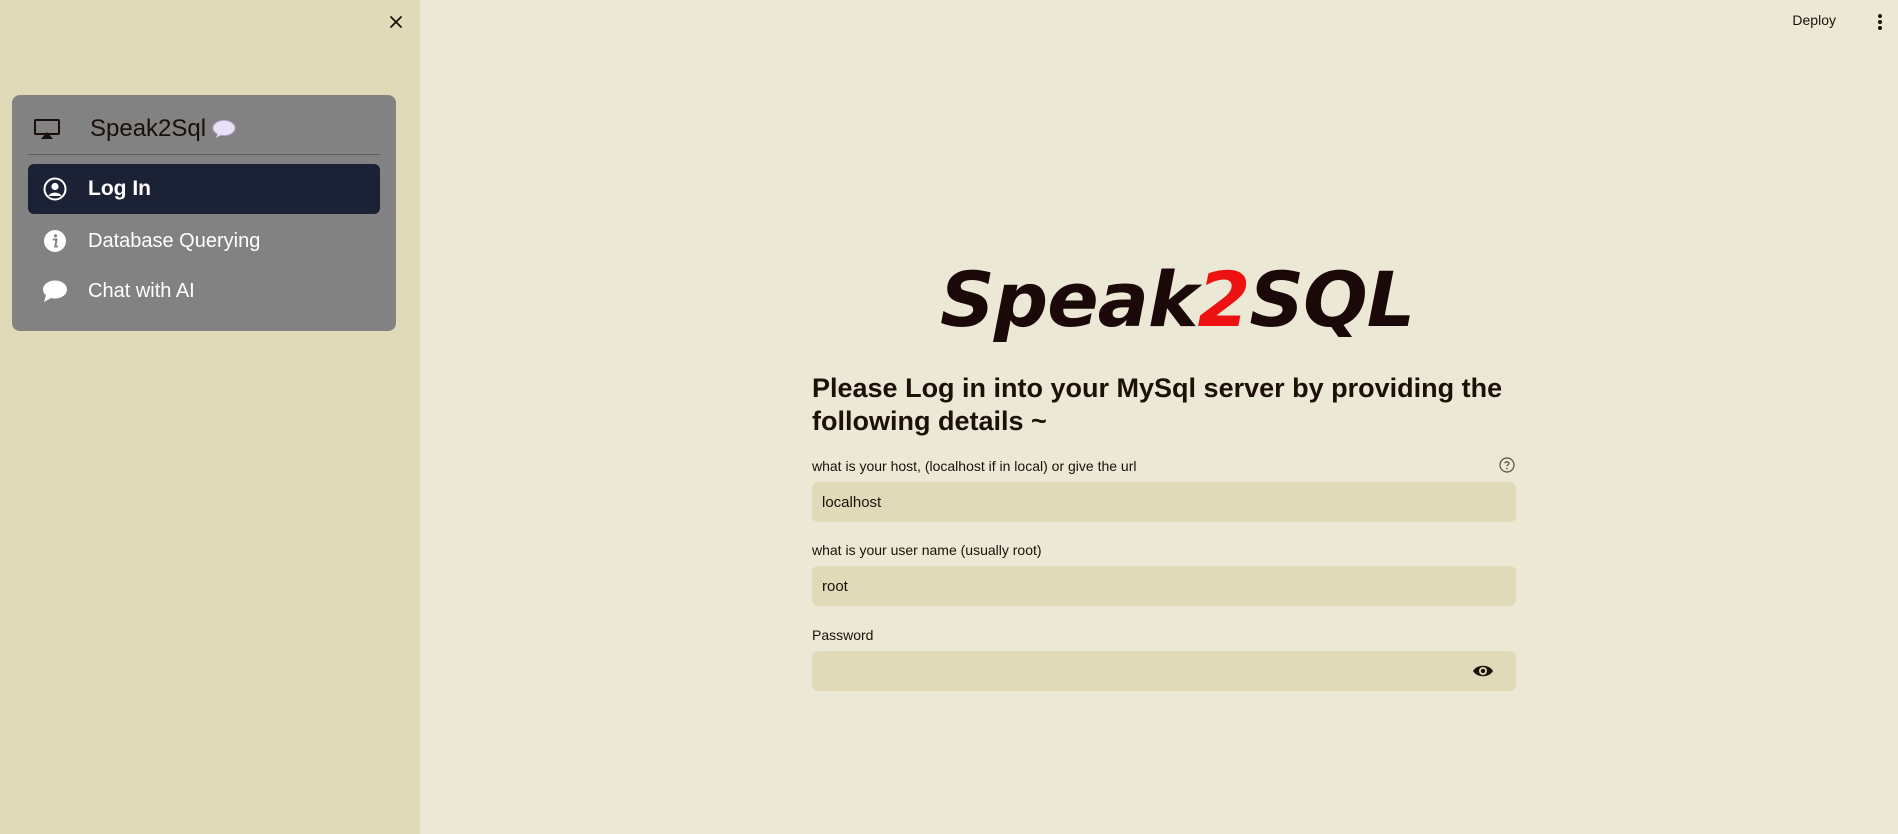 This screenshot has height=834, width=1898. I want to click on app-title: Speak2Sql, so click(148, 128).